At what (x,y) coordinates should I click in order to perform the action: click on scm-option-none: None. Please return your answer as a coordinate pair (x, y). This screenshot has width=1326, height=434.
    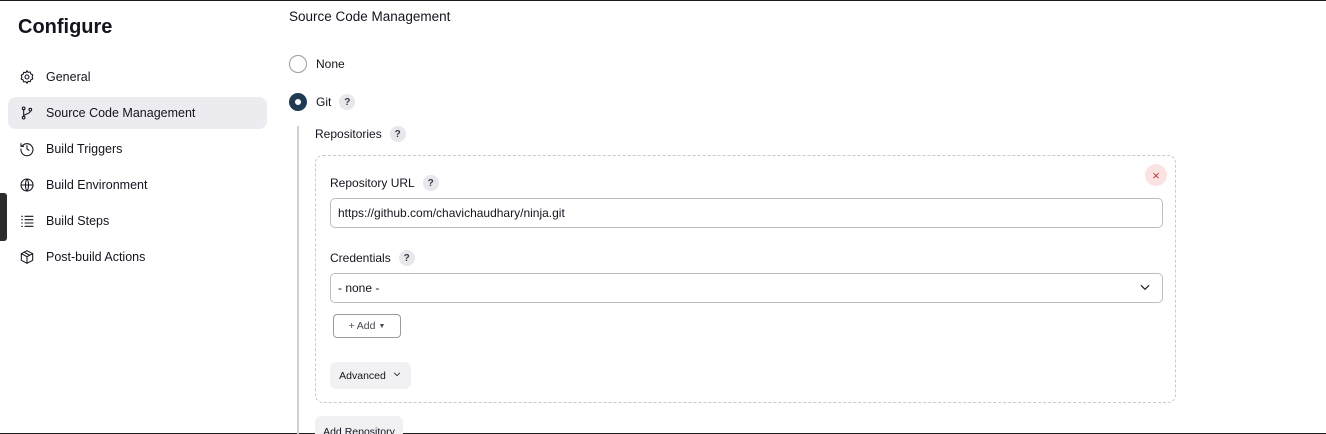
    Looking at the image, I should click on (317, 64).